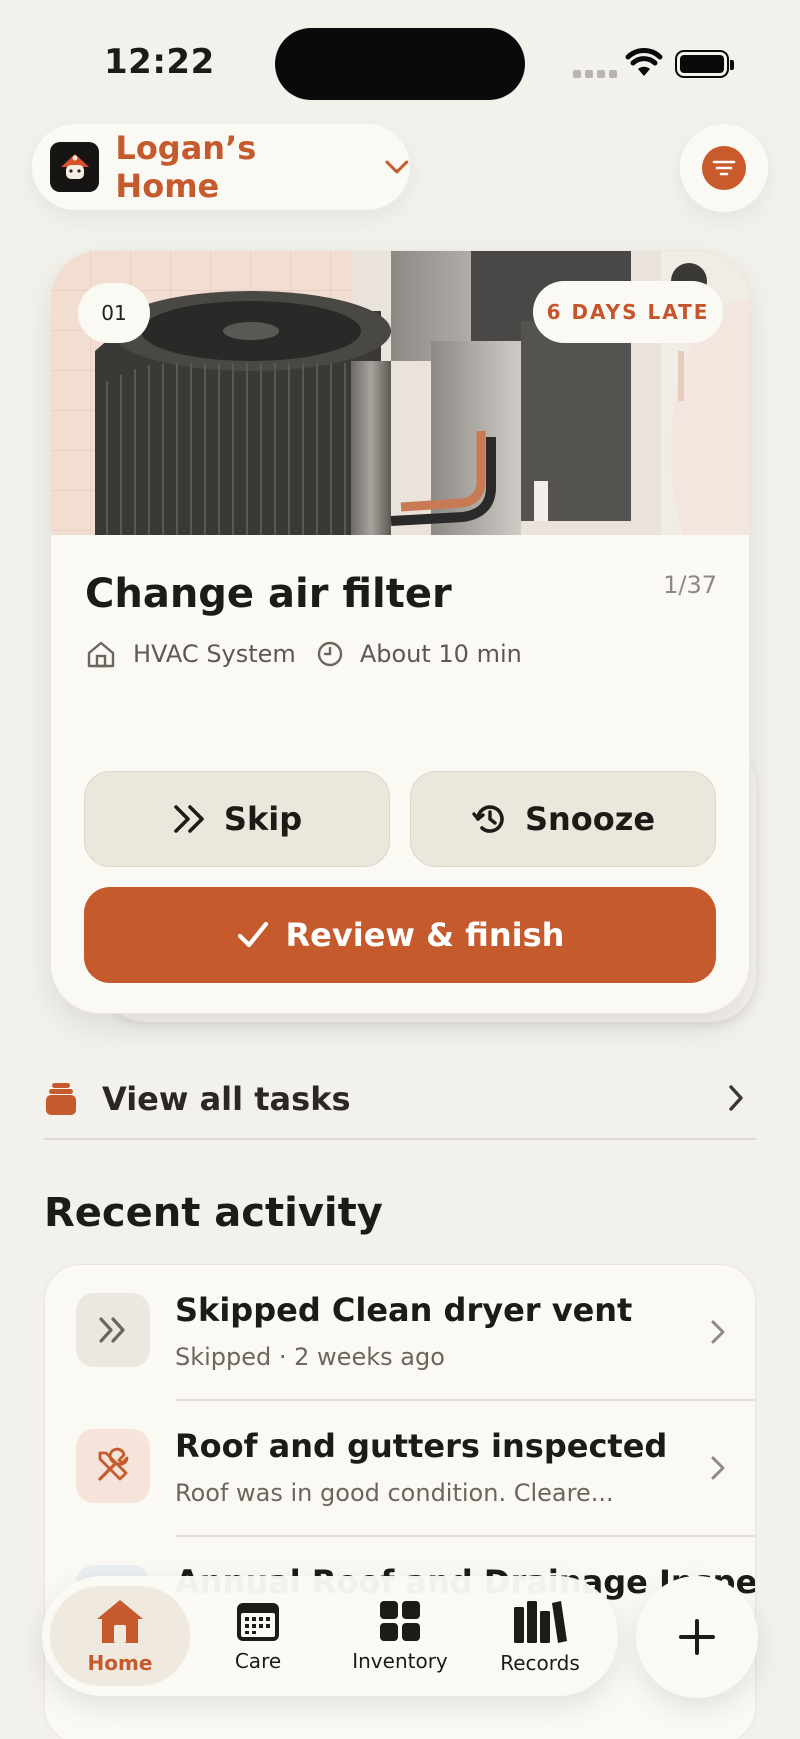  I want to click on hvac-image: 01 6 DAYS LATE, so click(400, 393).